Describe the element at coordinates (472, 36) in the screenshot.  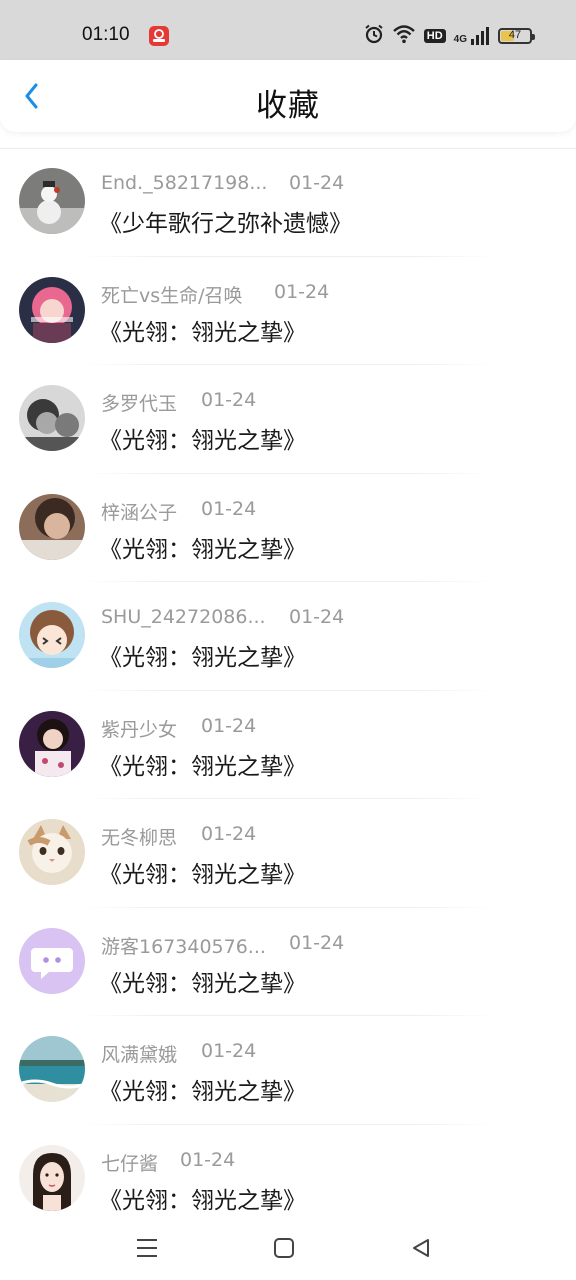
I see `signal-icon: 4G` at that location.